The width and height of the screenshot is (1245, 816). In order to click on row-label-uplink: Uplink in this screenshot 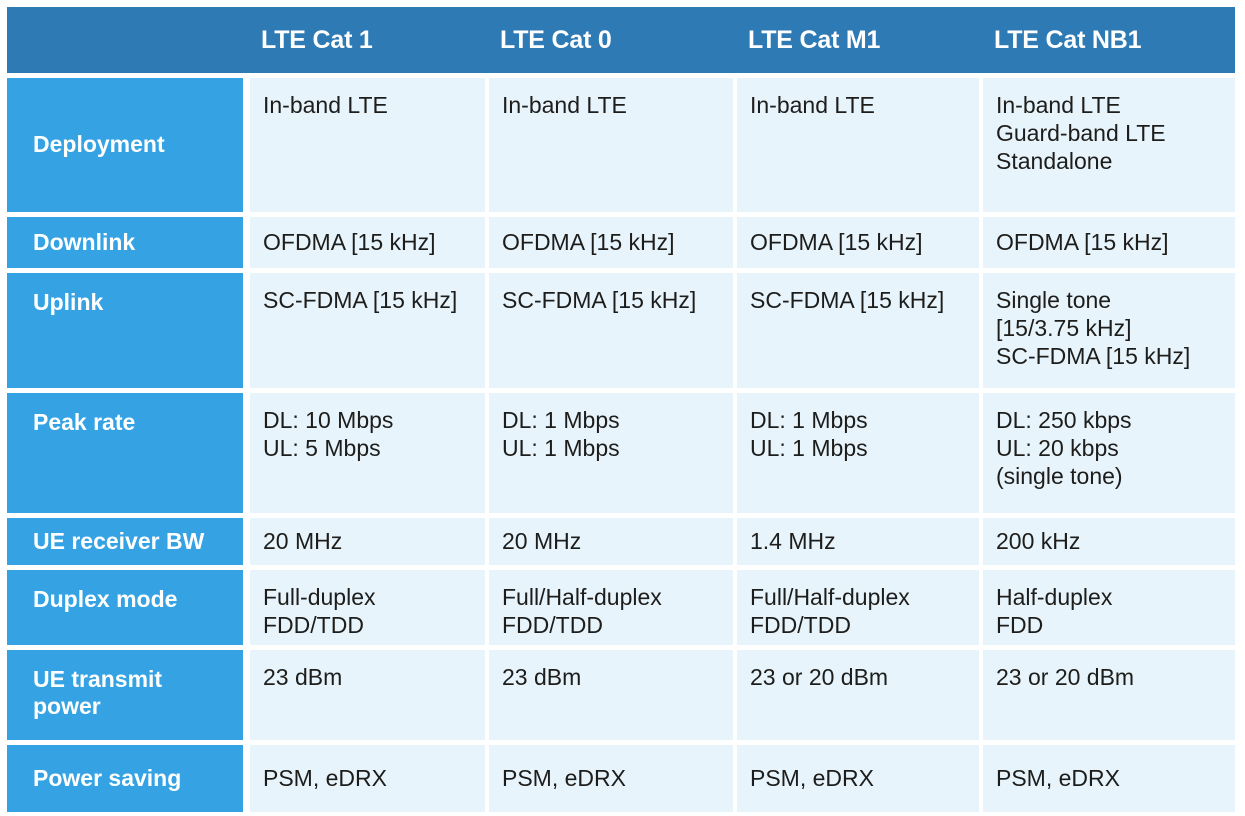, I will do `click(125, 330)`.